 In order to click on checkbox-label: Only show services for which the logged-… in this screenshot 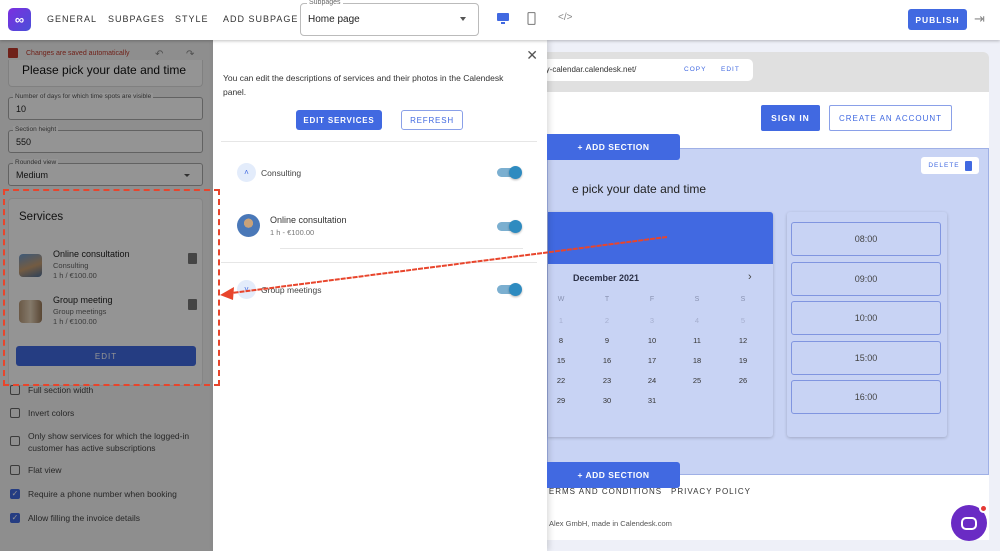, I will do `click(109, 442)`.